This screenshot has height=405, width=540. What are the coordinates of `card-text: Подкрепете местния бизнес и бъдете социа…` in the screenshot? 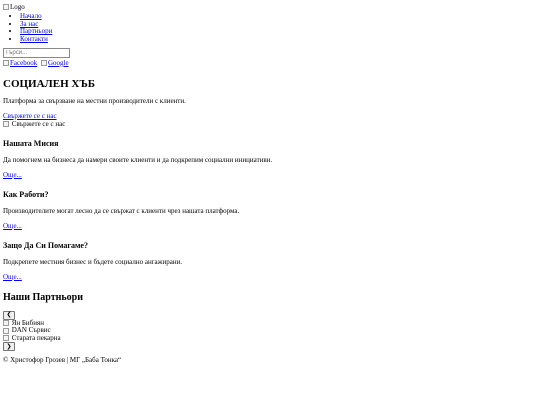 It's located at (93, 261).